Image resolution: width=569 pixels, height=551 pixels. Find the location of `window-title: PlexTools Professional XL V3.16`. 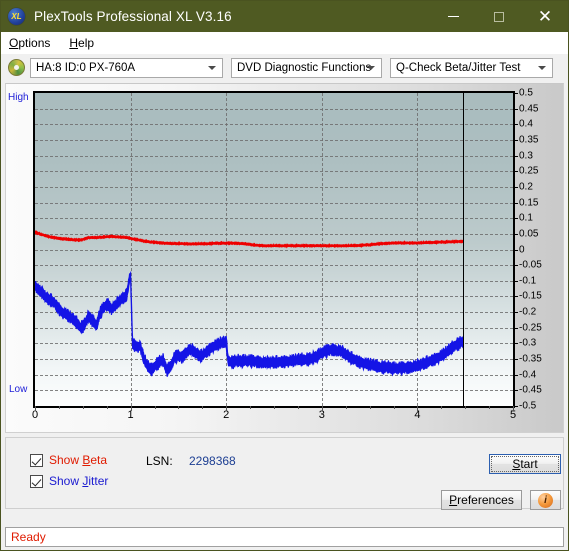

window-title: PlexTools Professional XL V3.16 is located at coordinates (133, 16).